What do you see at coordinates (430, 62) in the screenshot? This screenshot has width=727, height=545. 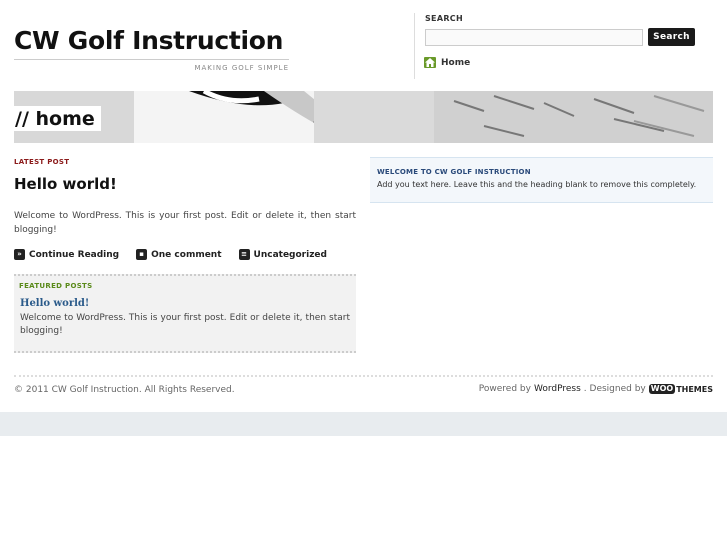 I see `home-icon` at bounding box center [430, 62].